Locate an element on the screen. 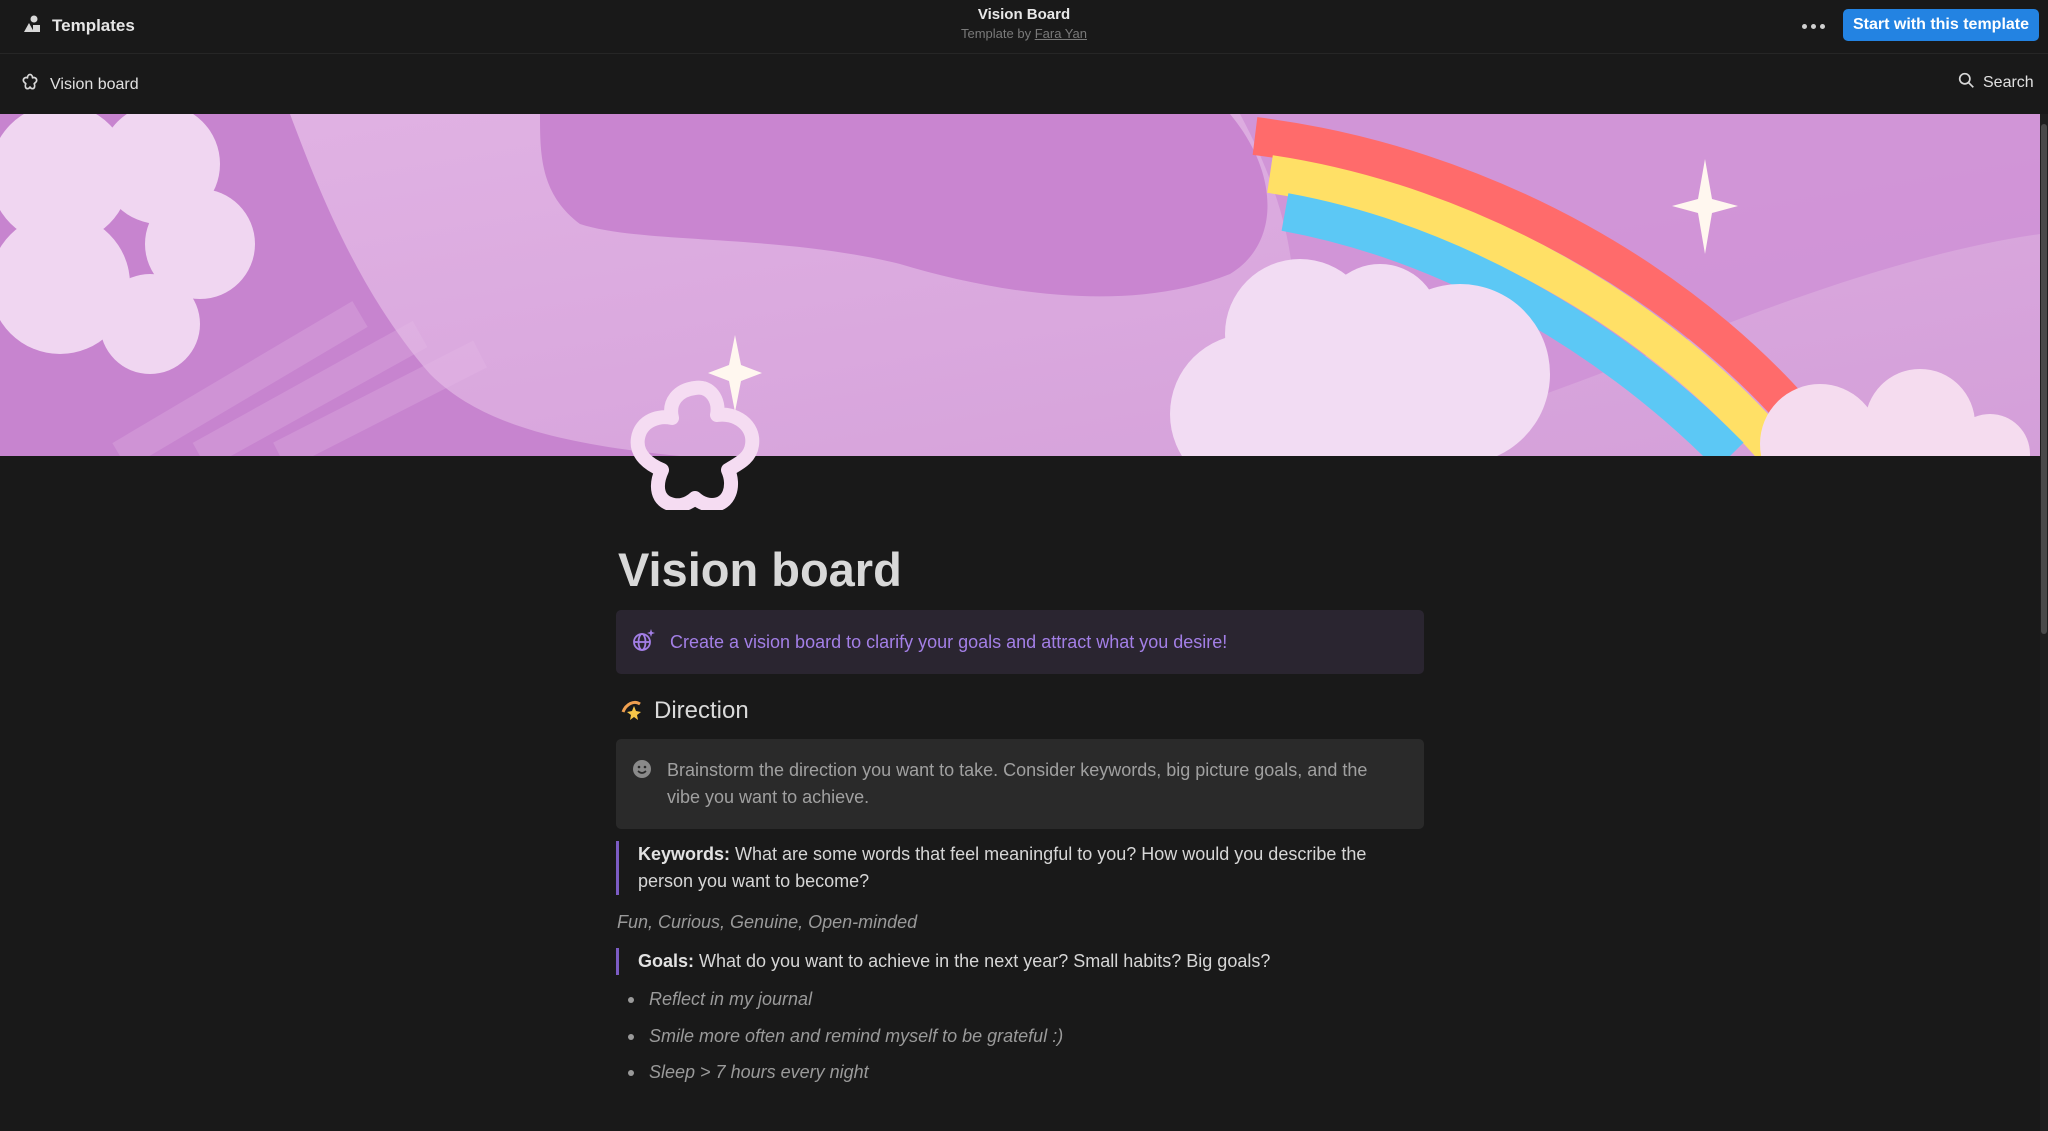  section-heading-text: Direction is located at coordinates (701, 710).